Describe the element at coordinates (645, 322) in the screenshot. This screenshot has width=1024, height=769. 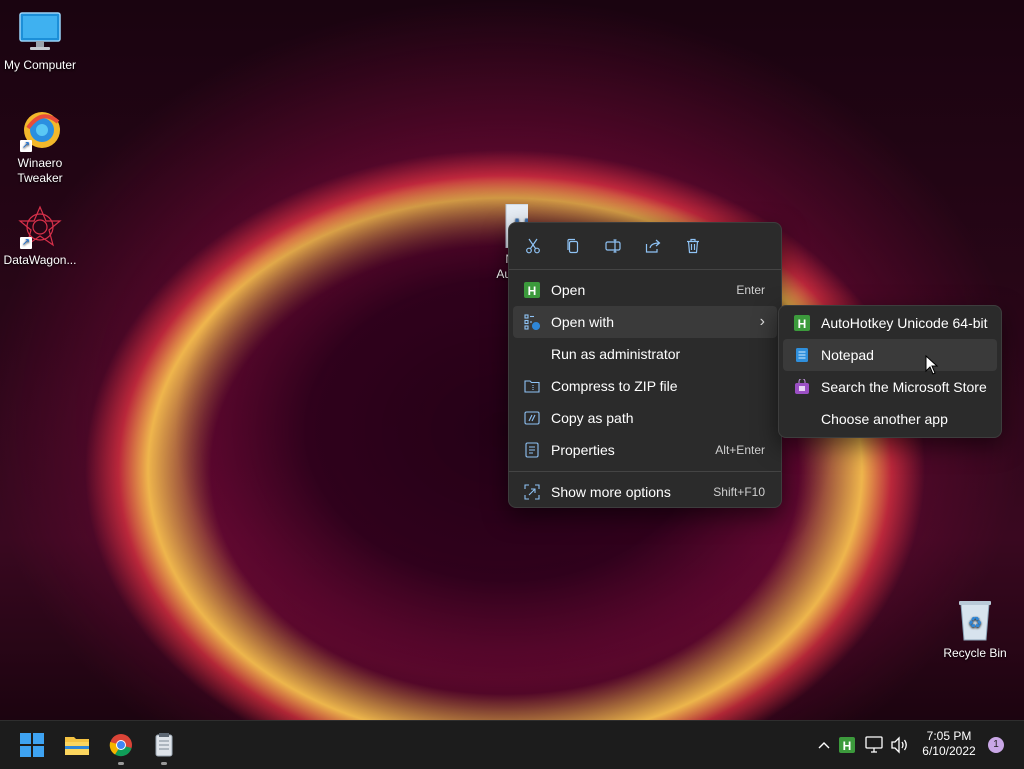
I see `menu-item-open-with: Open with ›` at that location.